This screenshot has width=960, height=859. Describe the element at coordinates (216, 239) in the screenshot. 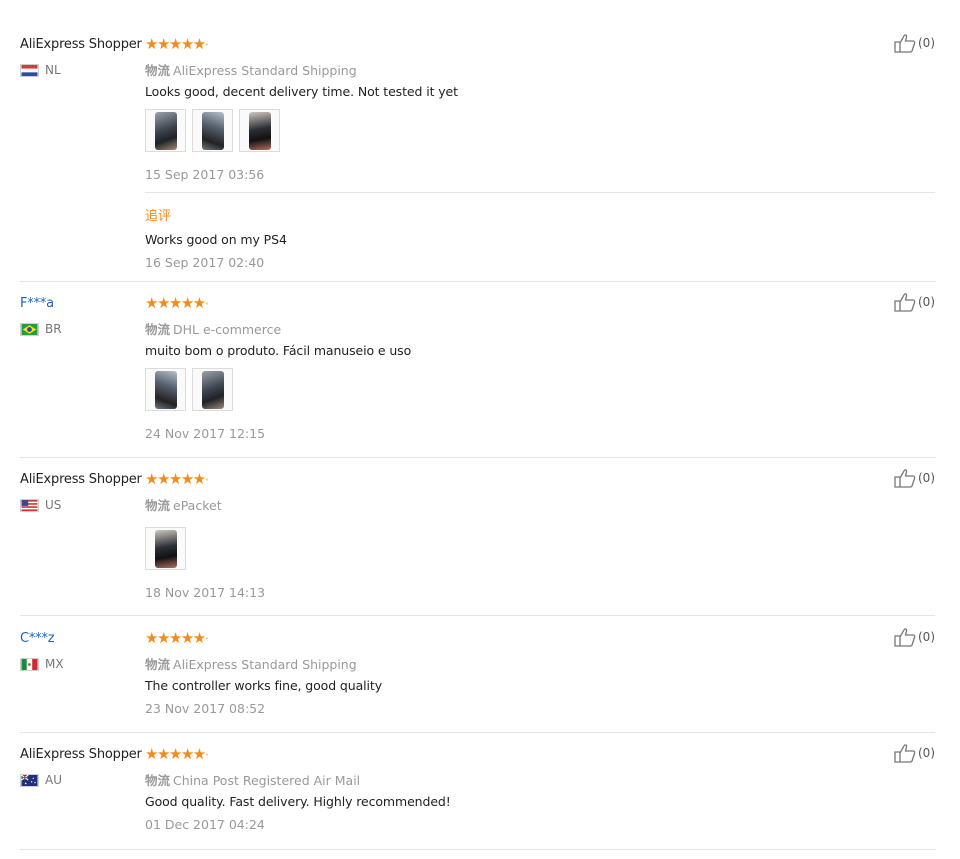

I see `followup-text: Works good on my PS4` at that location.